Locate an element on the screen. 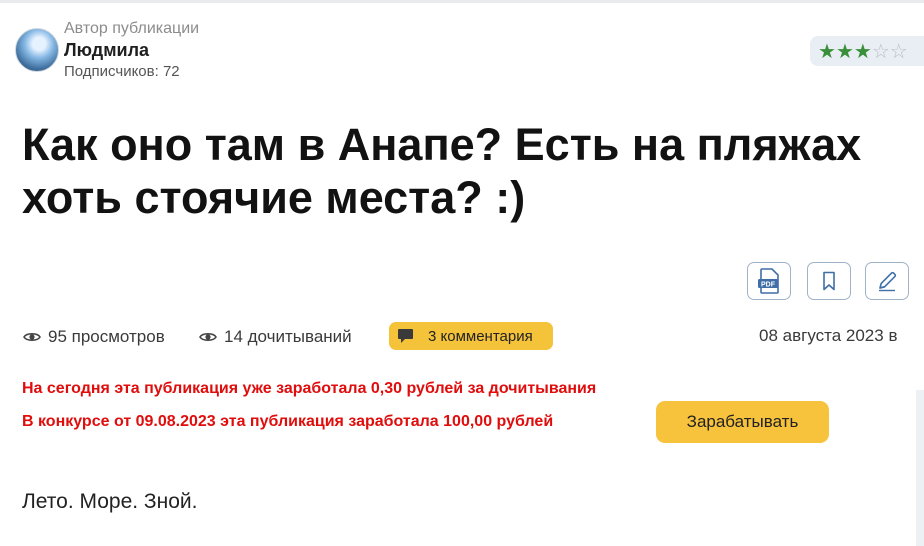 This screenshot has width=924, height=546. subscribers-count: Подписчиков: 72 is located at coordinates (122, 71).